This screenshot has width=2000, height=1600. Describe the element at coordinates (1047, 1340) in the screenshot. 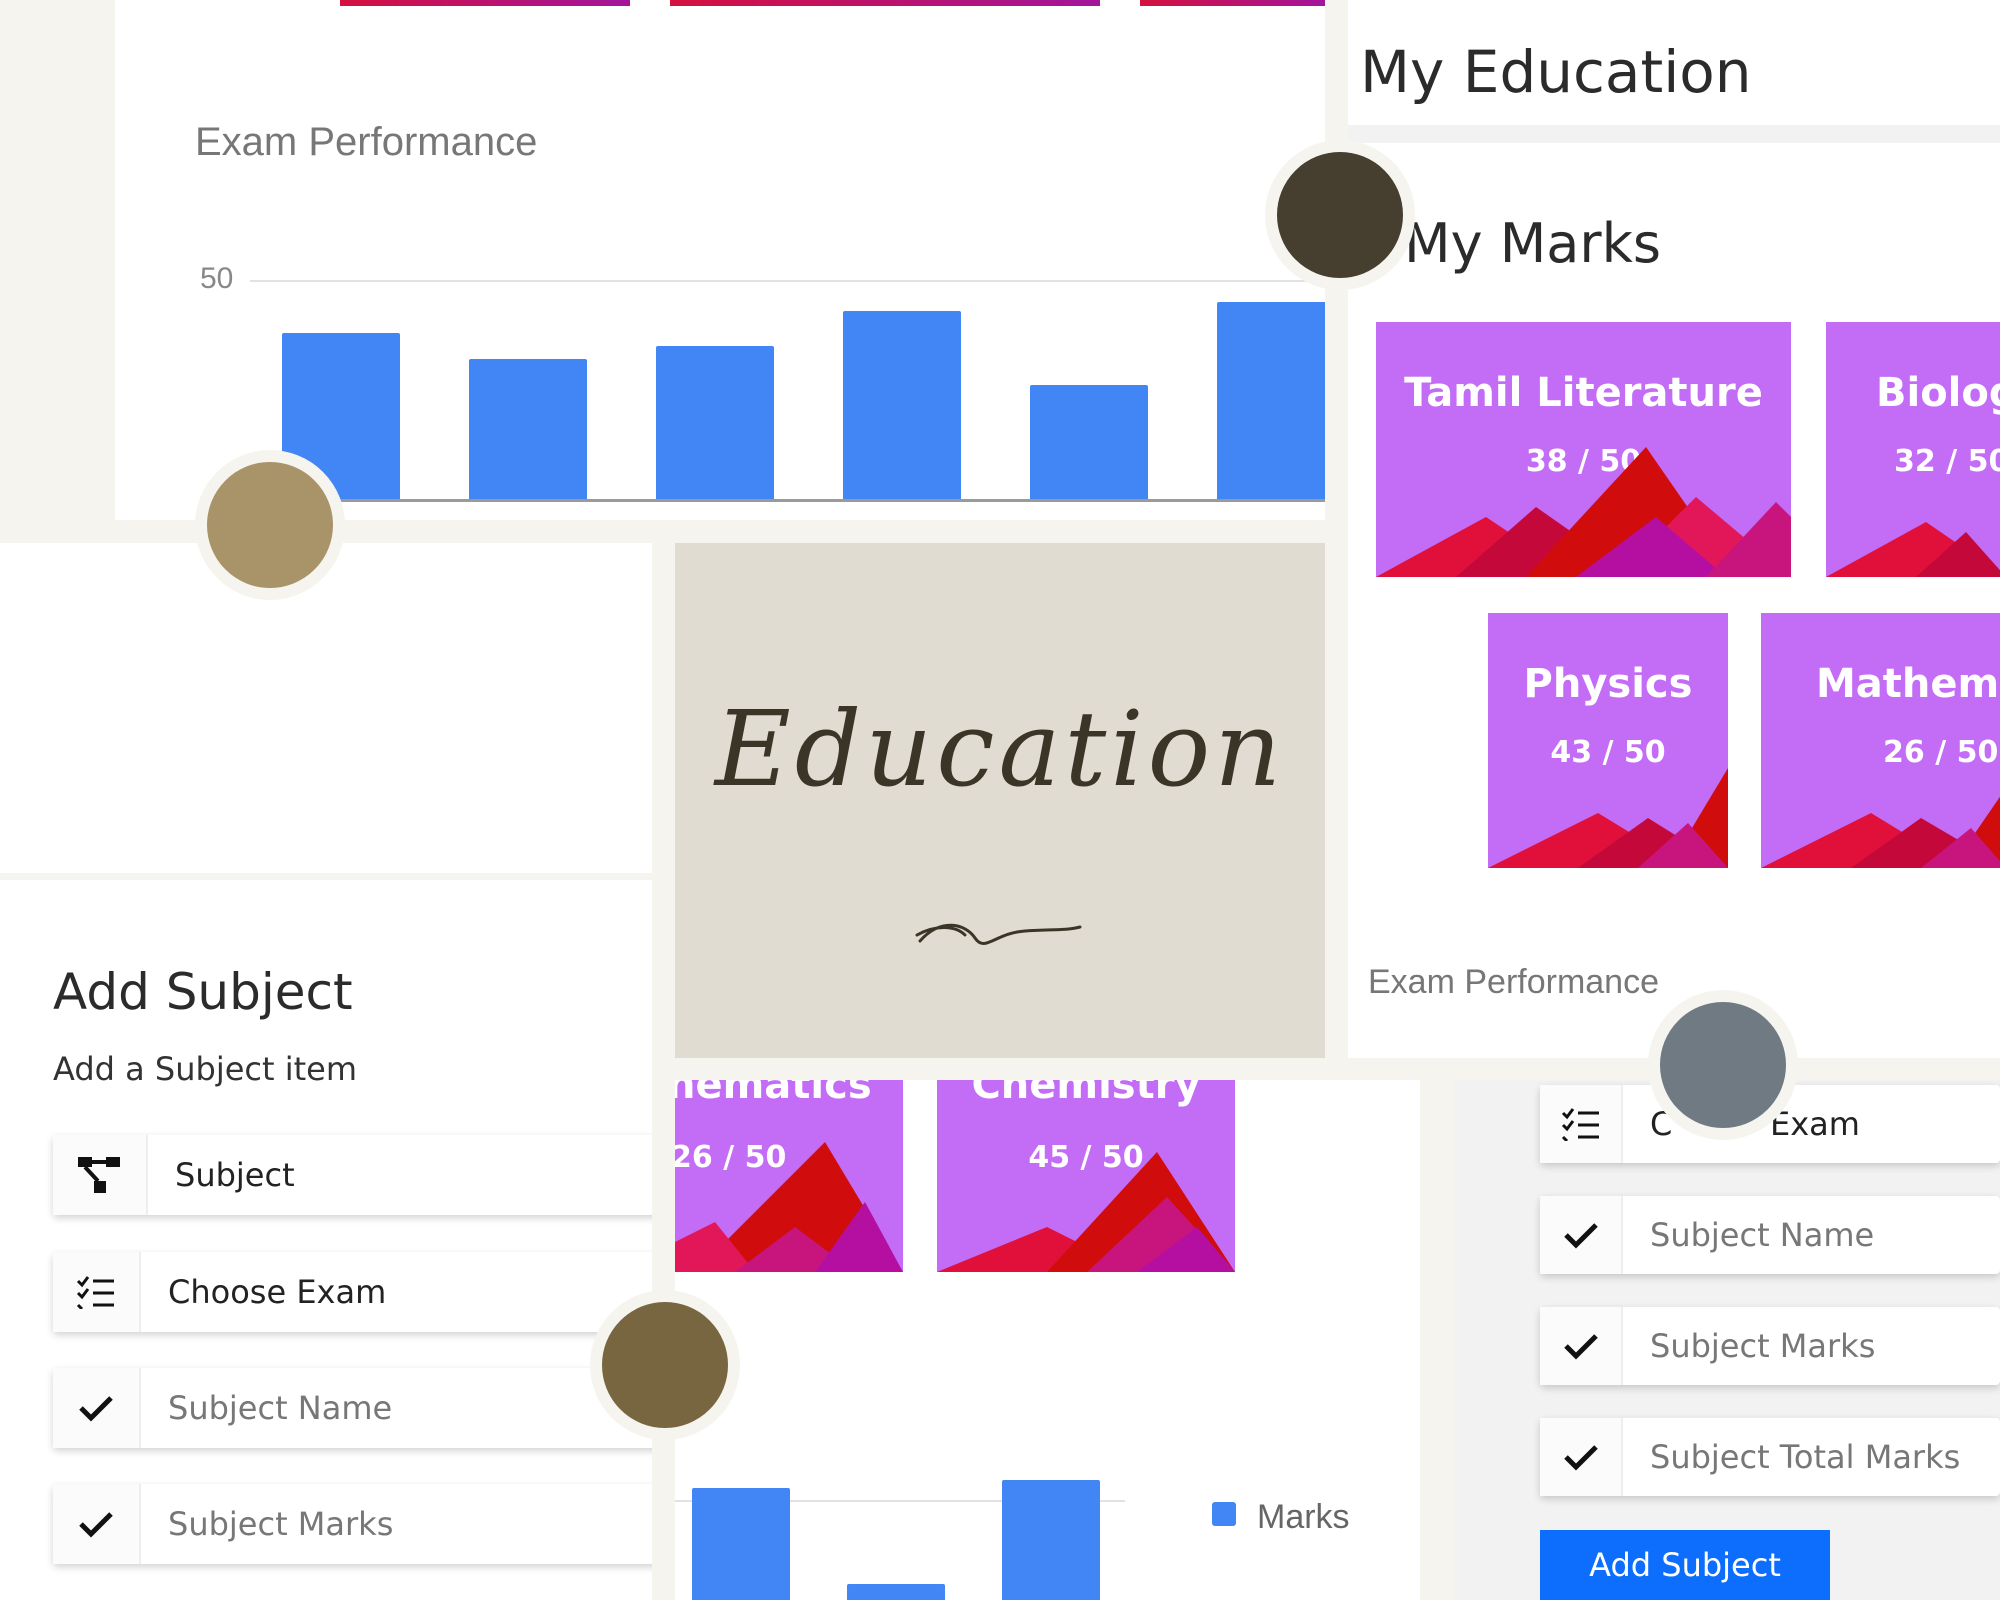

I see `center-bottom-panel: hematics 26 / 50 Chemistry 45 / 50 Marks` at that location.